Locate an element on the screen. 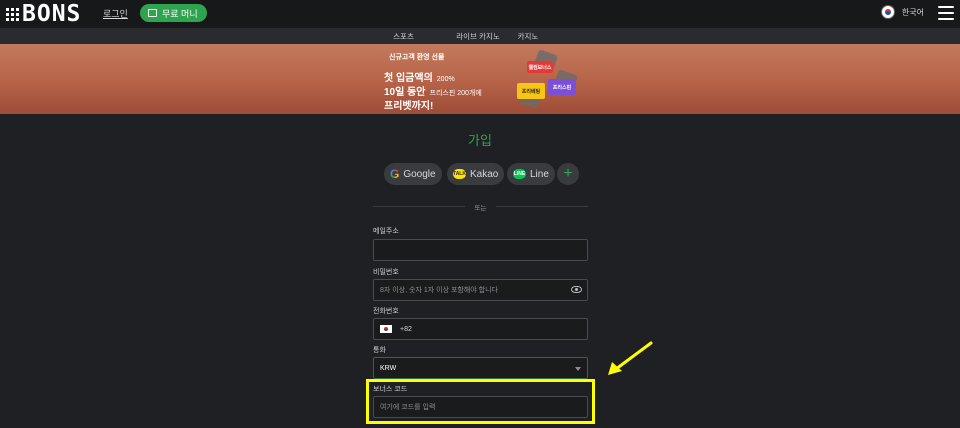 This screenshot has height=428, width=960. google-icon: G is located at coordinates (395, 174).